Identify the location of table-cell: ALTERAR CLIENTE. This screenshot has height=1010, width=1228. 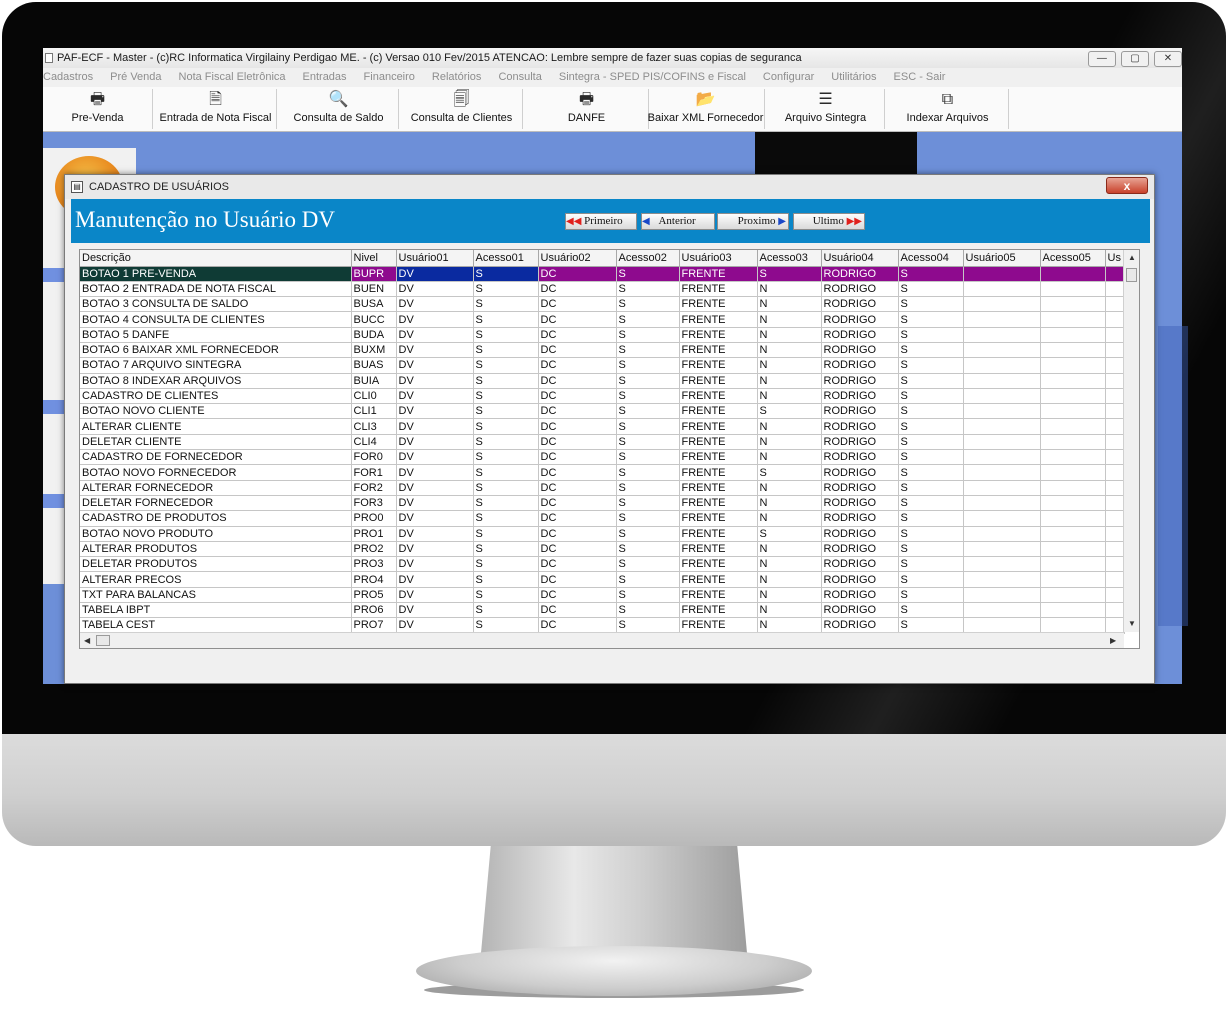
(216, 426).